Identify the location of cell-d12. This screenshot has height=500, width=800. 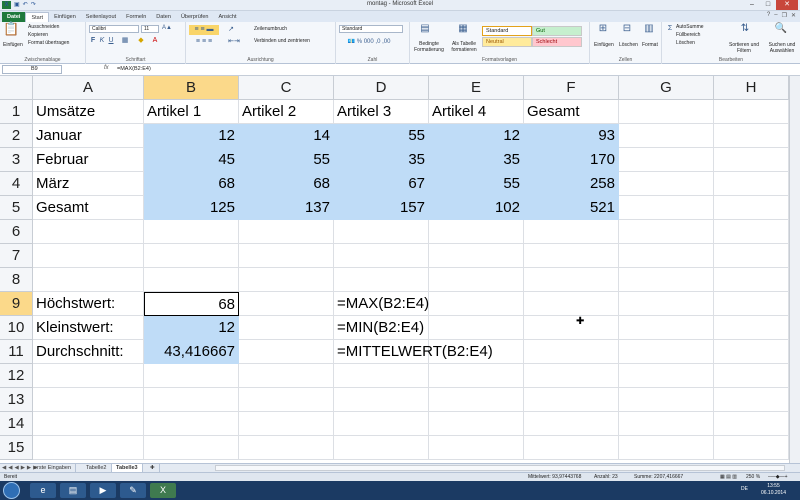
(381, 376).